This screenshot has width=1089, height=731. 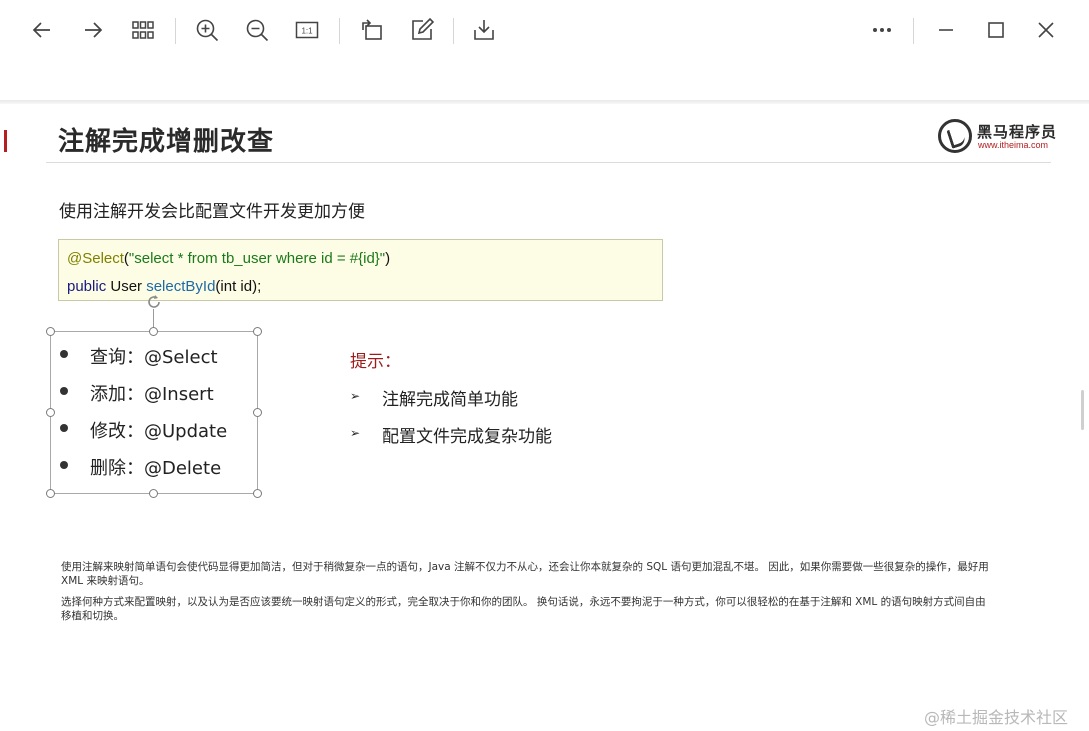 I want to click on minimize-icon, so click(x=946, y=30).